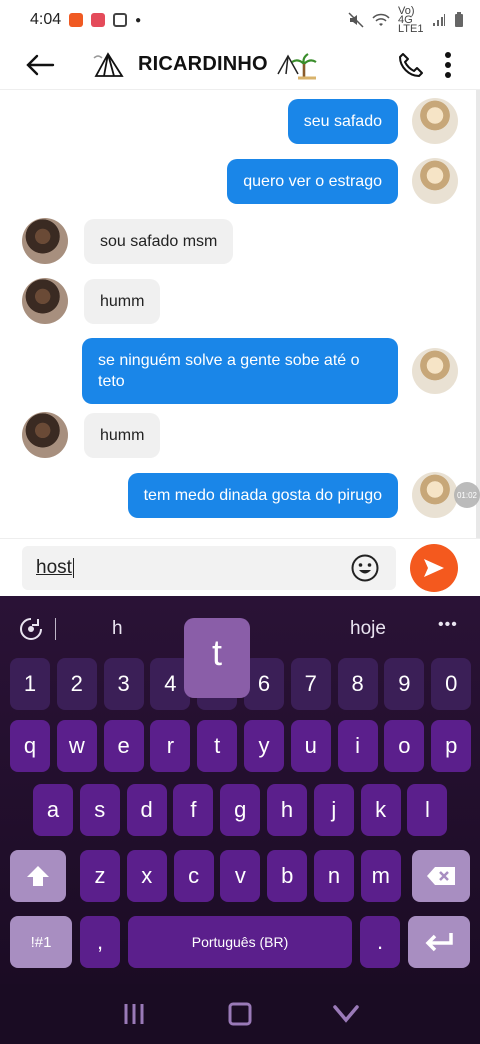 The image size is (480, 1044). Describe the element at coordinates (448, 625) in the screenshot. I see `more-suggestions-icon: •••` at that location.